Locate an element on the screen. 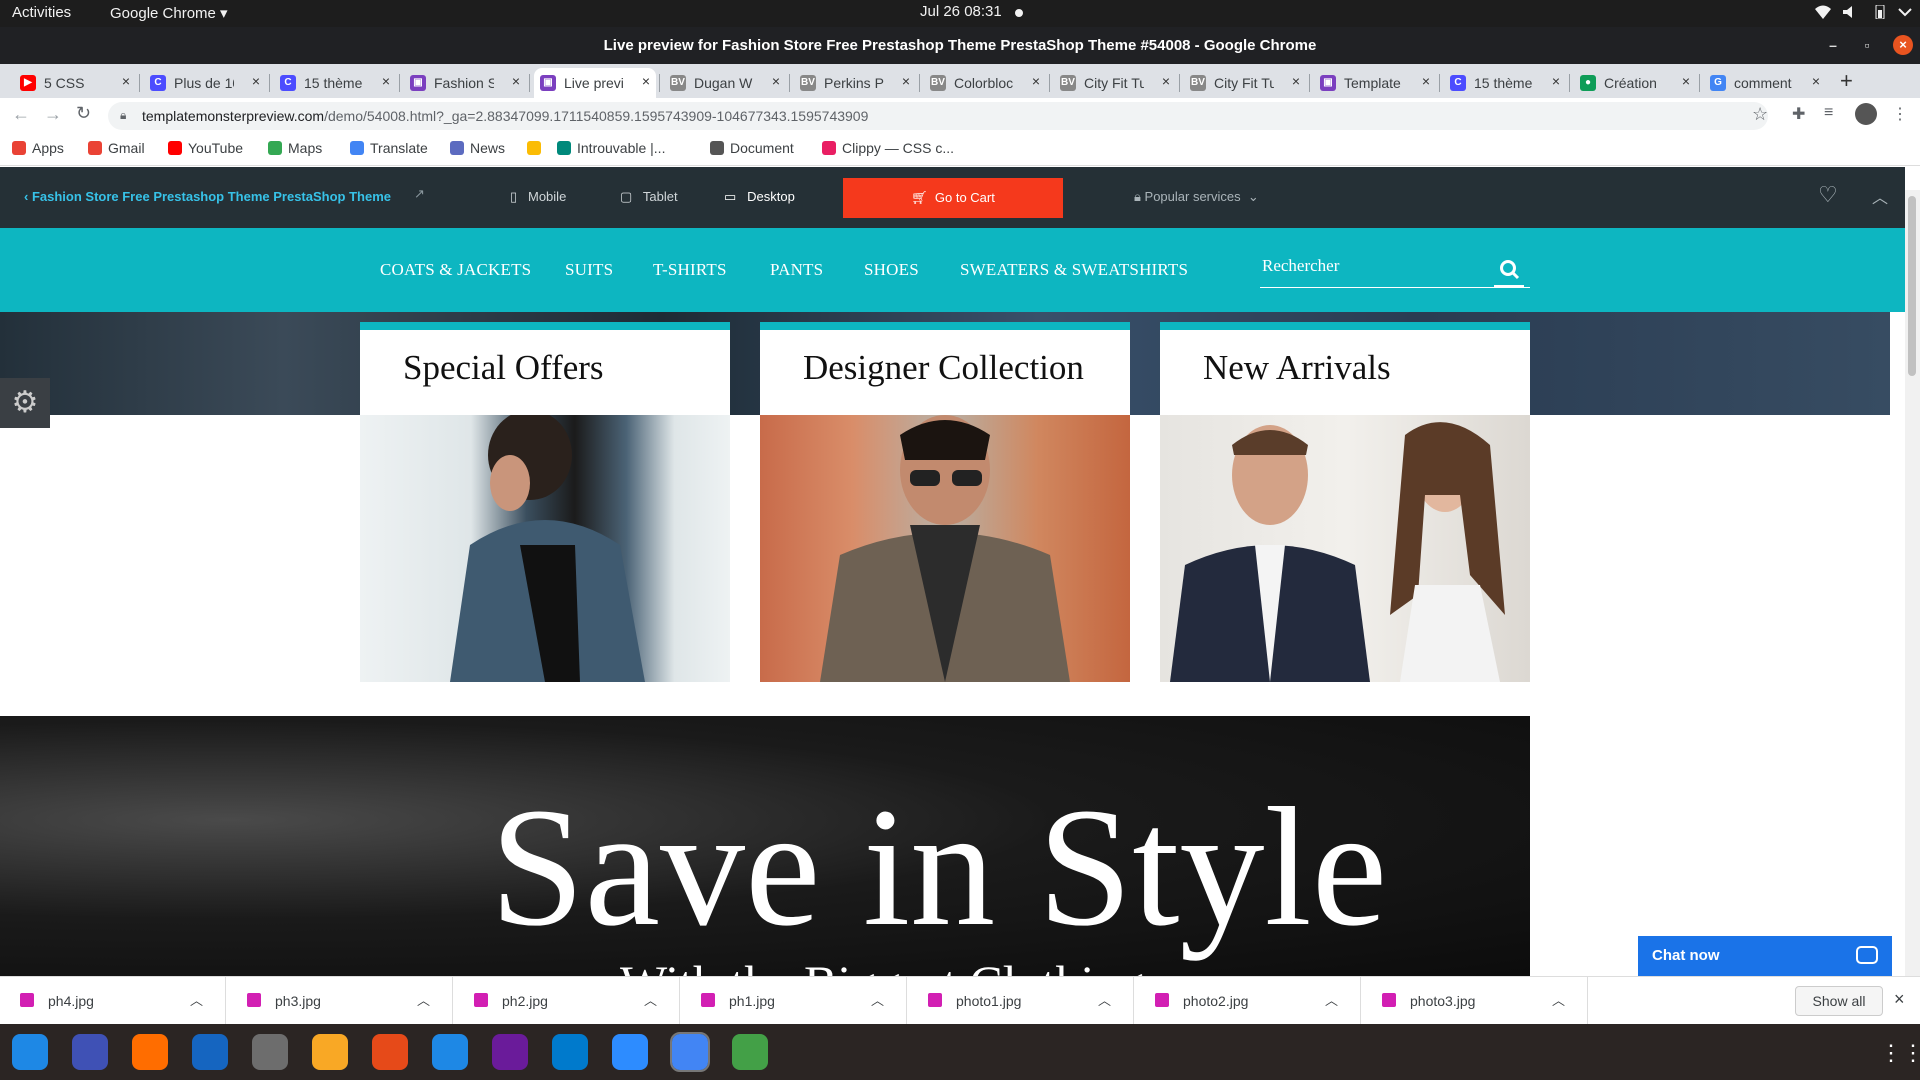 The width and height of the screenshot is (1920, 1080). download-item: ph4.jpg ︿ is located at coordinates (113, 1001).